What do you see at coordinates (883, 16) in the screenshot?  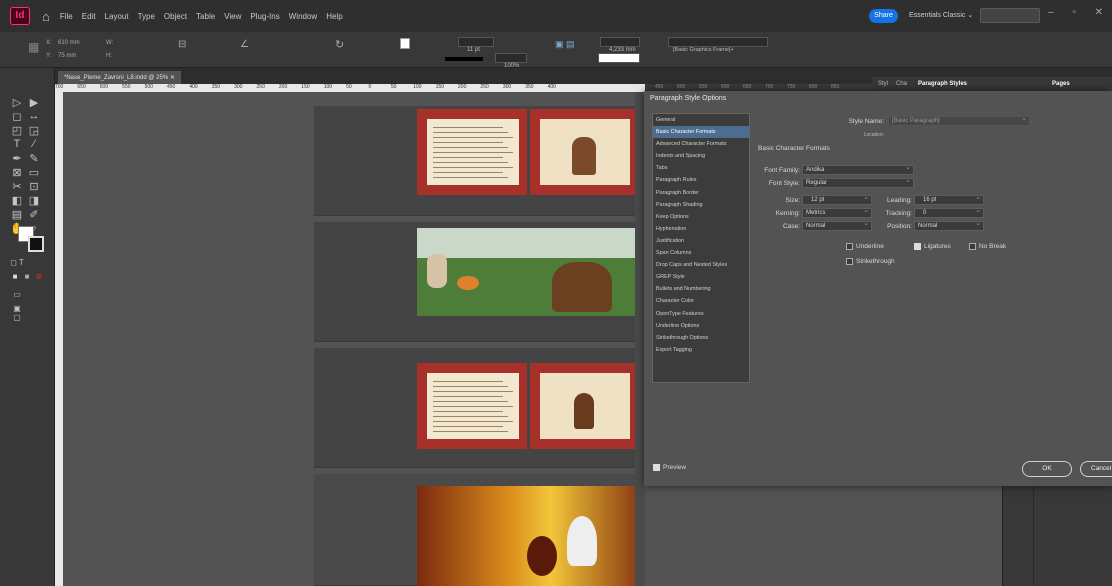 I see `share-button: Share` at bounding box center [883, 16].